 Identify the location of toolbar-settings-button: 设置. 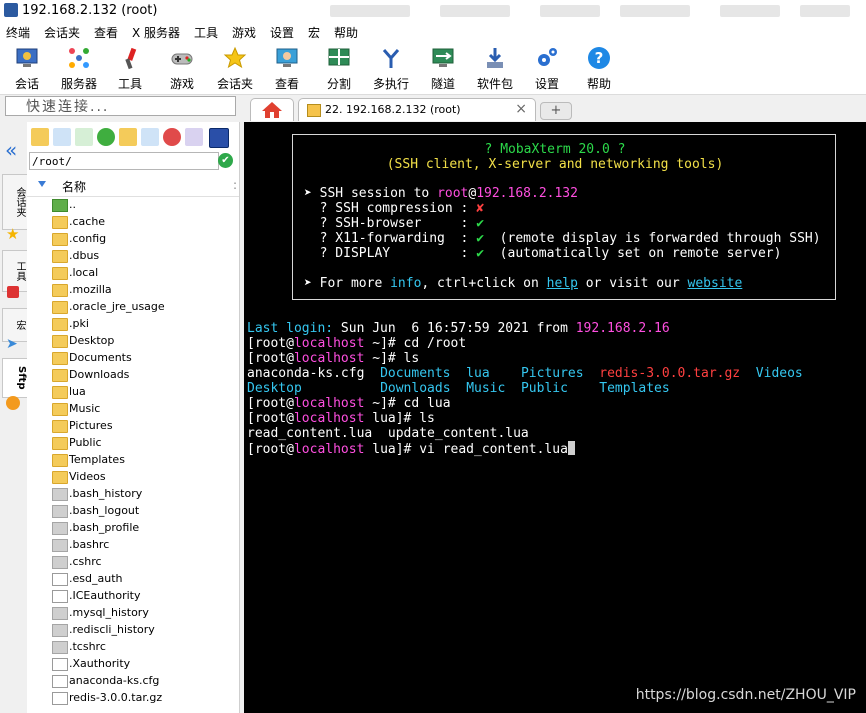
(547, 69).